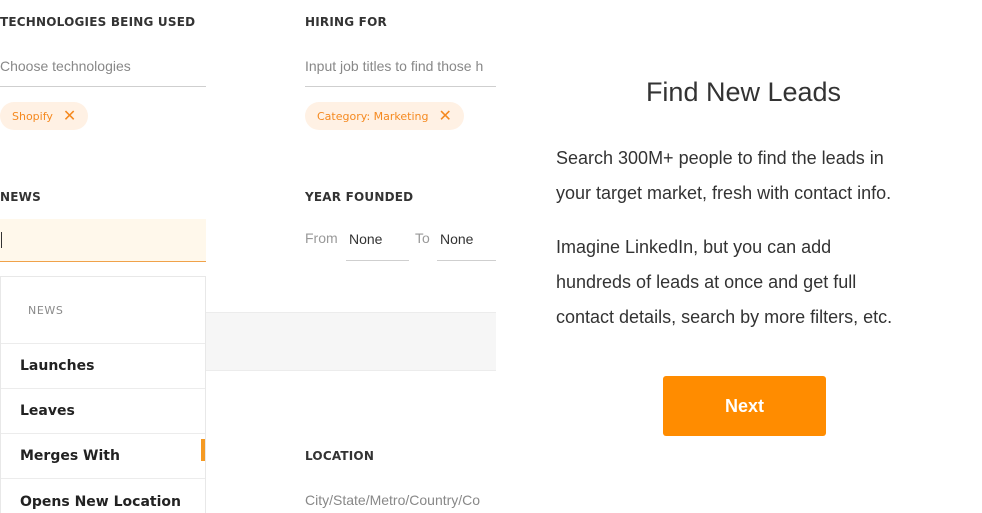  What do you see at coordinates (321, 238) in the screenshot?
I see `year-from-label: From` at bounding box center [321, 238].